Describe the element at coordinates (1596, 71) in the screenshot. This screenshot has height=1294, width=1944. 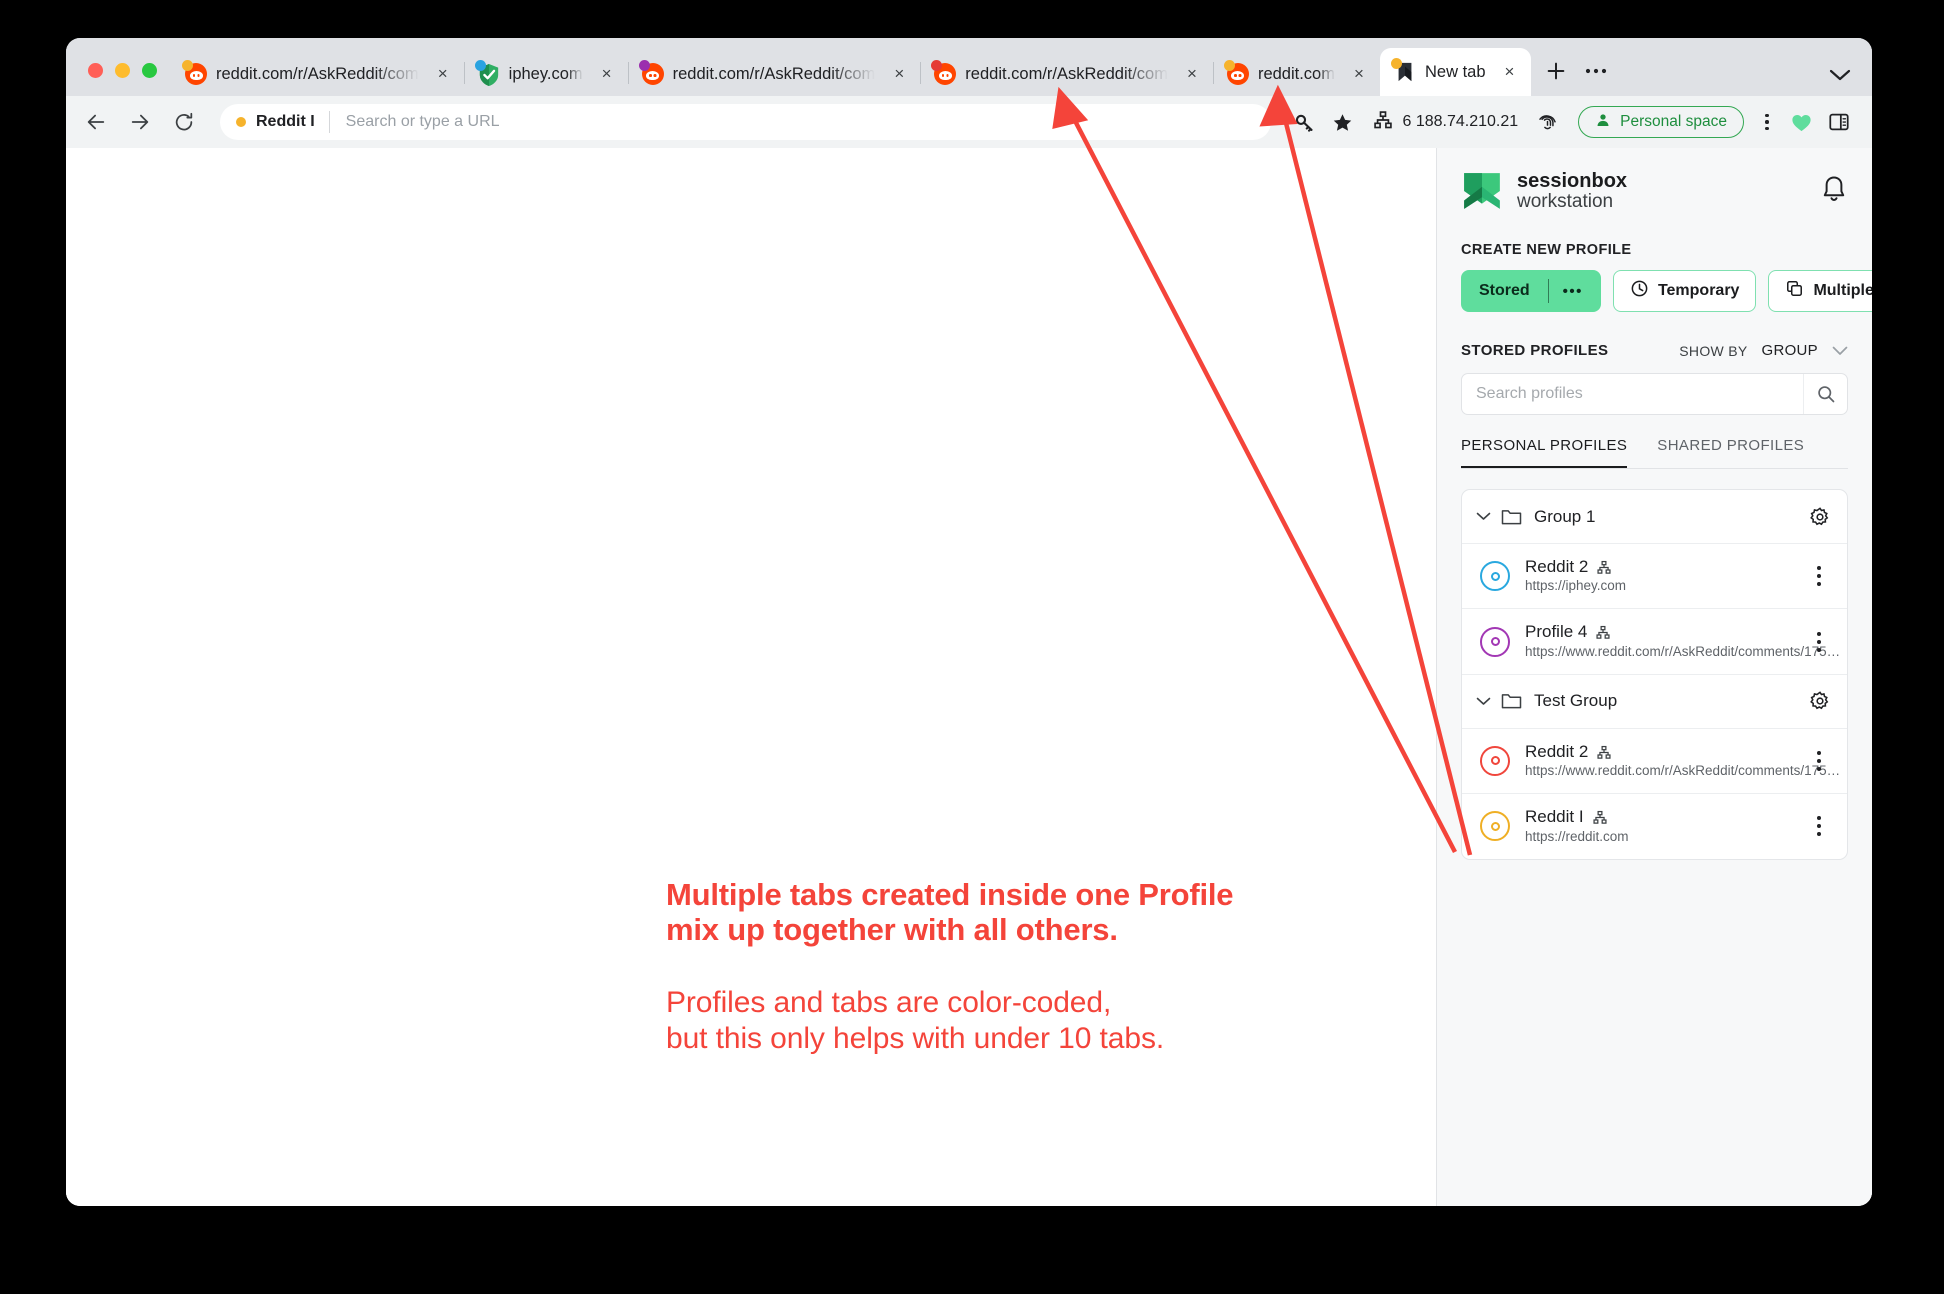
I see `tabstrip-more-button` at that location.